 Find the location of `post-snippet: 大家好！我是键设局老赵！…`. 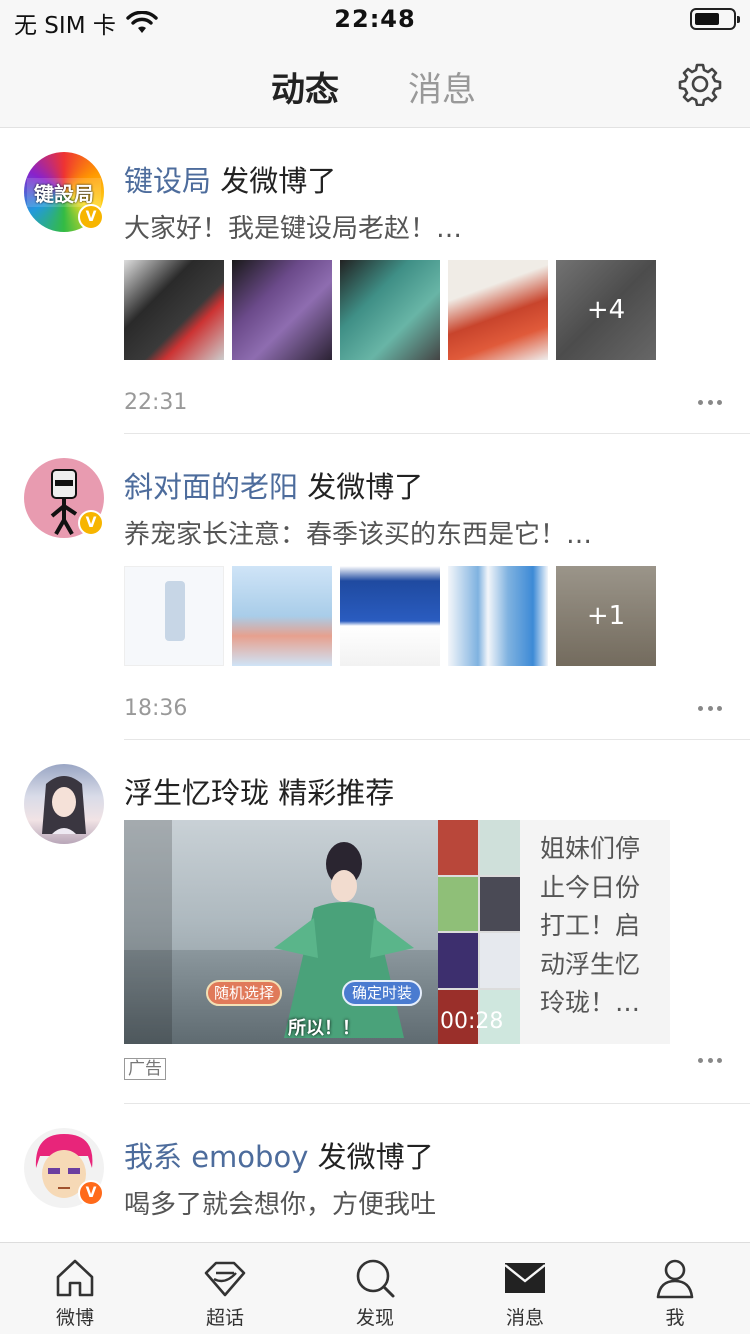

post-snippet: 大家好！我是键设局老赵！… is located at coordinates (293, 226).